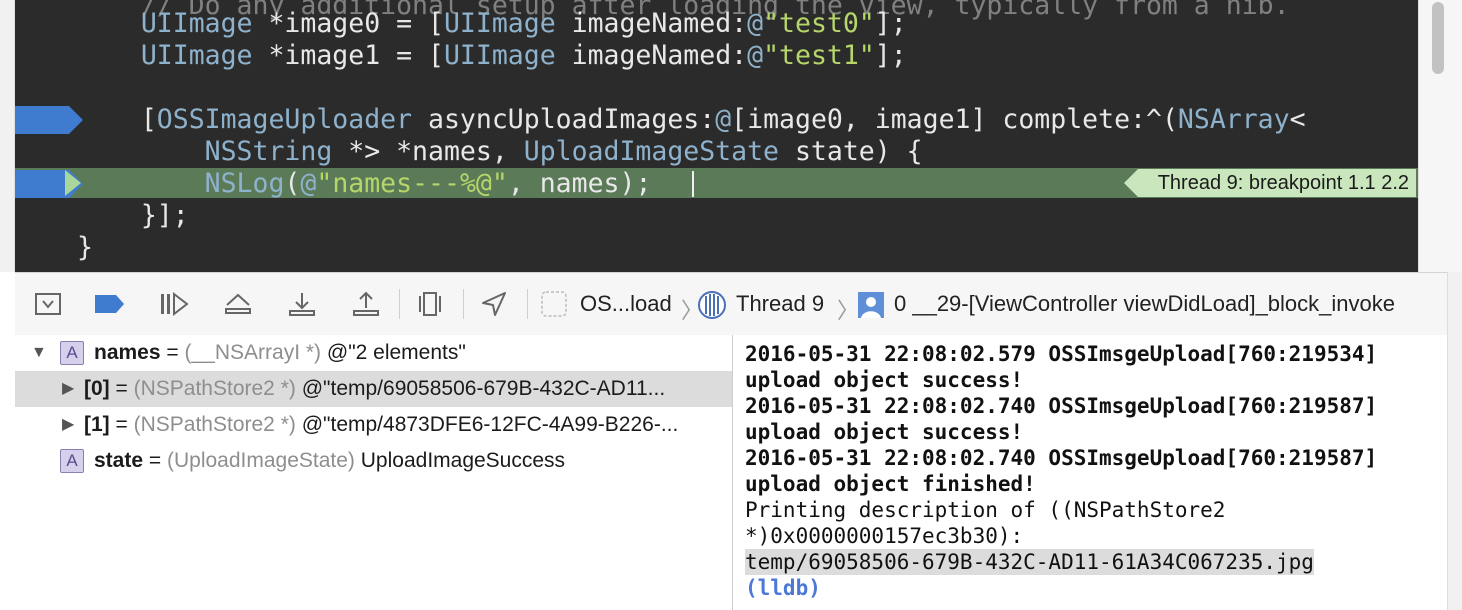 Image resolution: width=1462 pixels, height=610 pixels. I want to click on code-token: }, so click(85, 247).